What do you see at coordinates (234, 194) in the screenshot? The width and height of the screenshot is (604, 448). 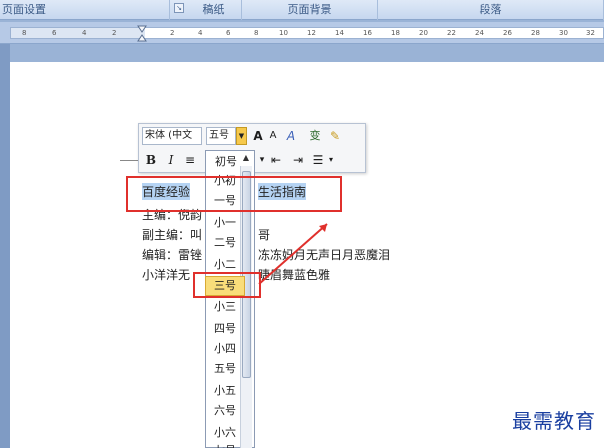 I see `annotation-box-selection` at bounding box center [234, 194].